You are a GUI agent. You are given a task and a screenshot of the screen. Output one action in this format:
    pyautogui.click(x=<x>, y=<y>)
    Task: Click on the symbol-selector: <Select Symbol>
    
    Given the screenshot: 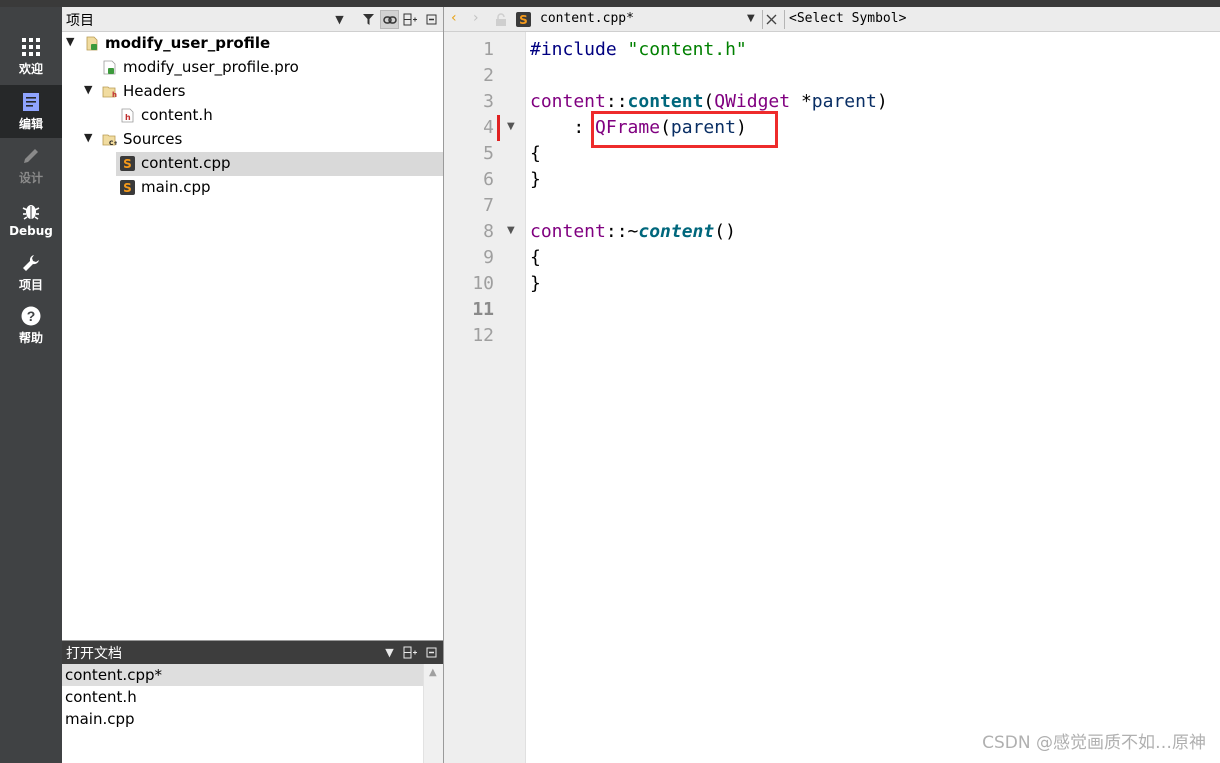 What is the action you would take?
    pyautogui.click(x=847, y=18)
    